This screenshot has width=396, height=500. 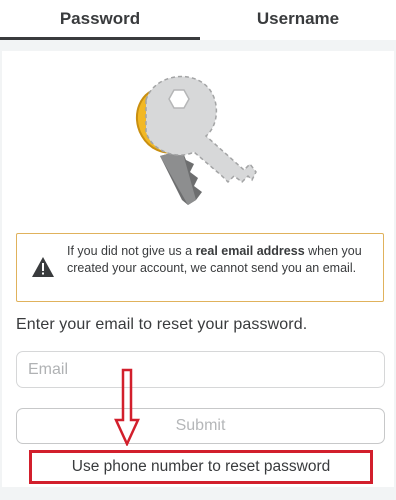 I want to click on use-phone-number-link: Use phone number to reset password, so click(x=201, y=467).